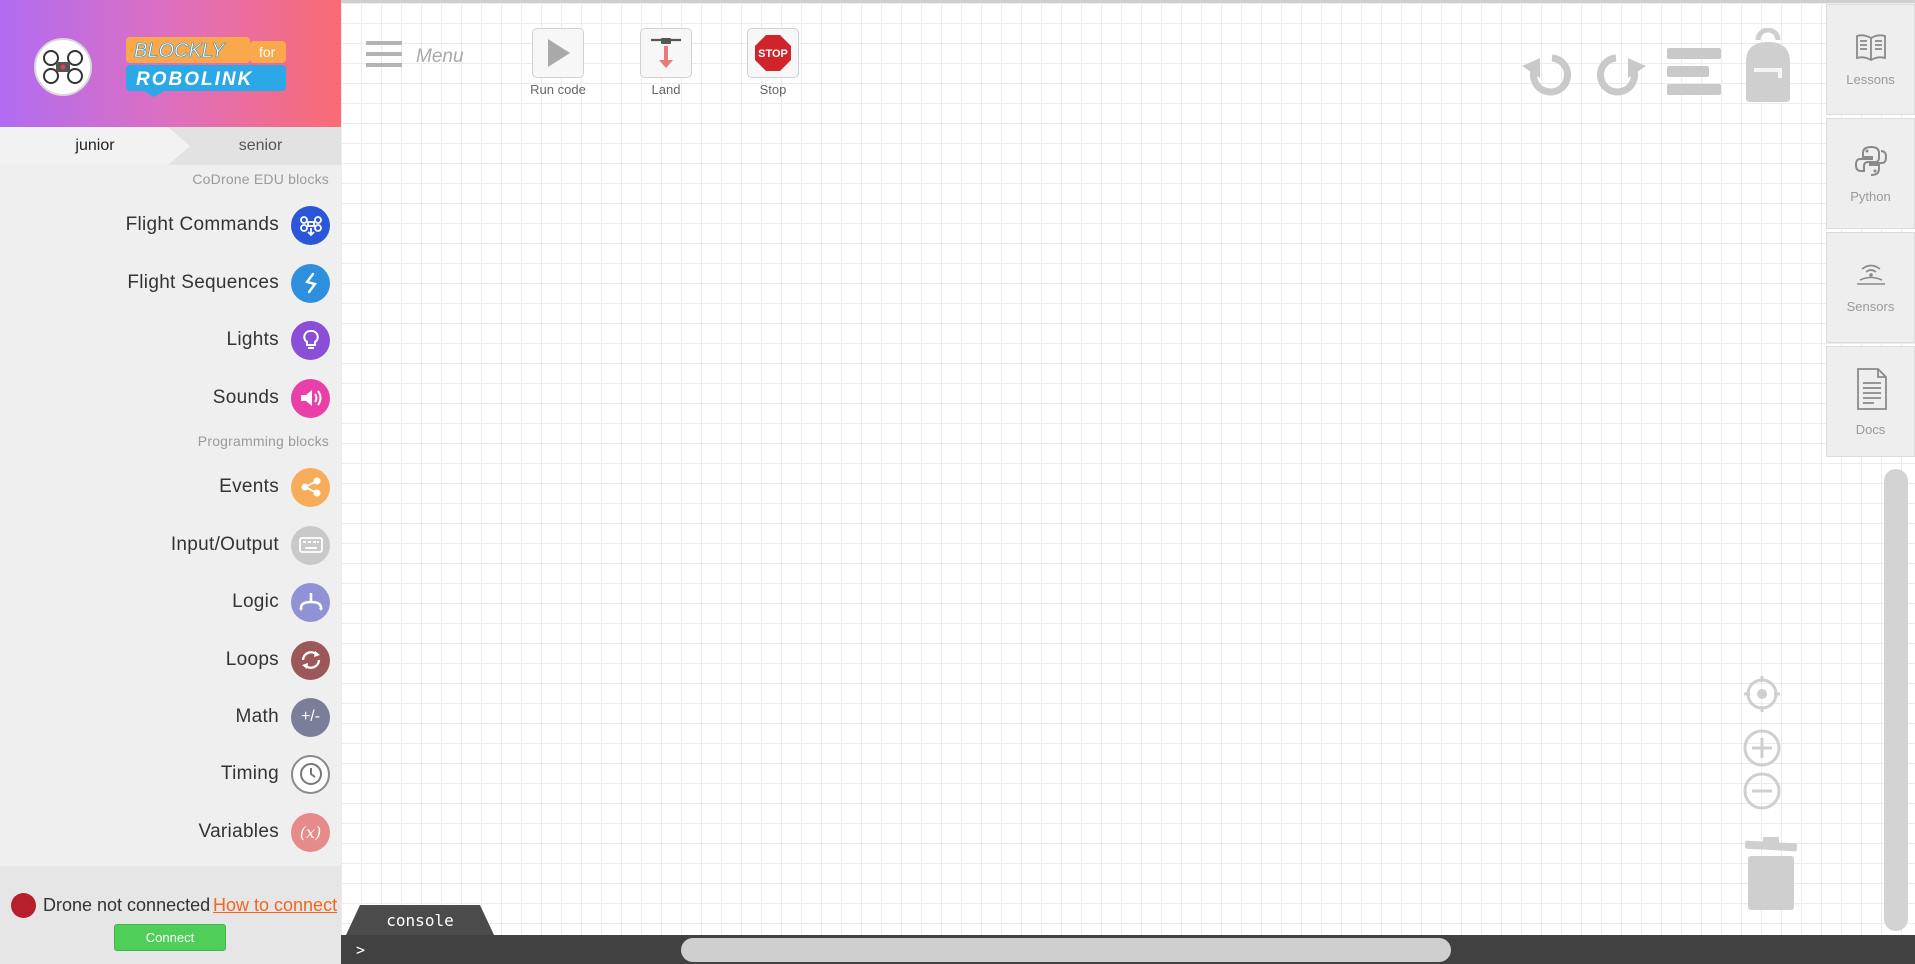 The width and height of the screenshot is (1915, 964). What do you see at coordinates (310, 832) in the screenshot?
I see `variable-icon: (x)` at bounding box center [310, 832].